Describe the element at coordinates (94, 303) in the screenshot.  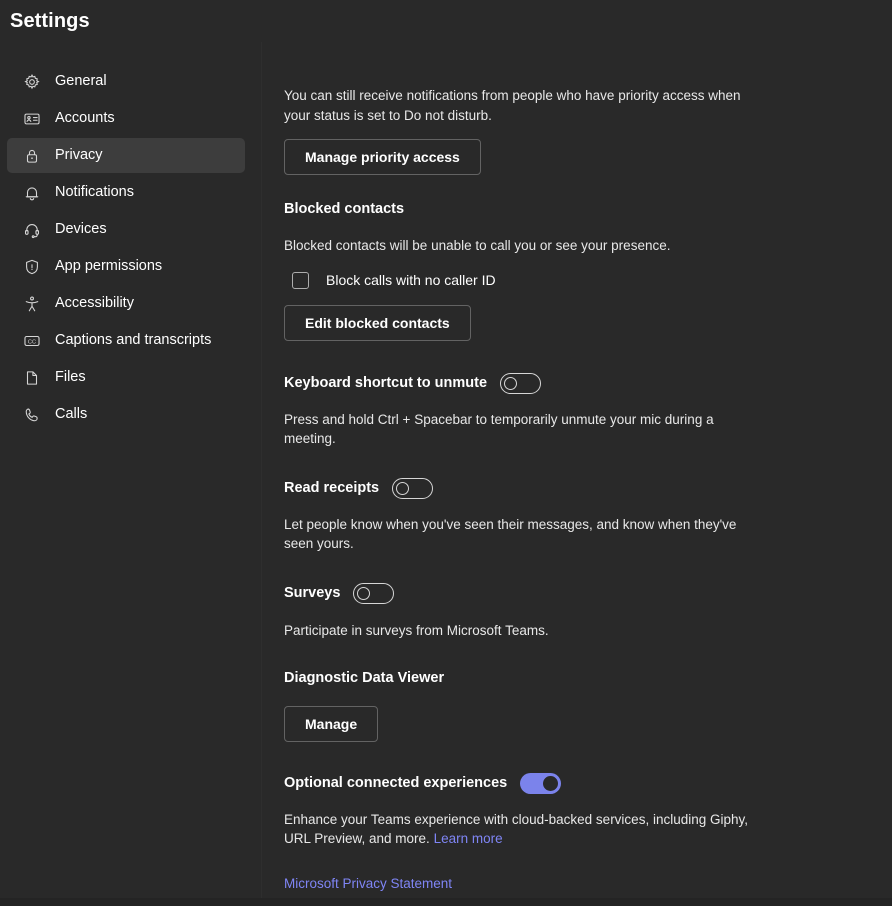
I see `sidebar-item-label: Accessibility` at that location.